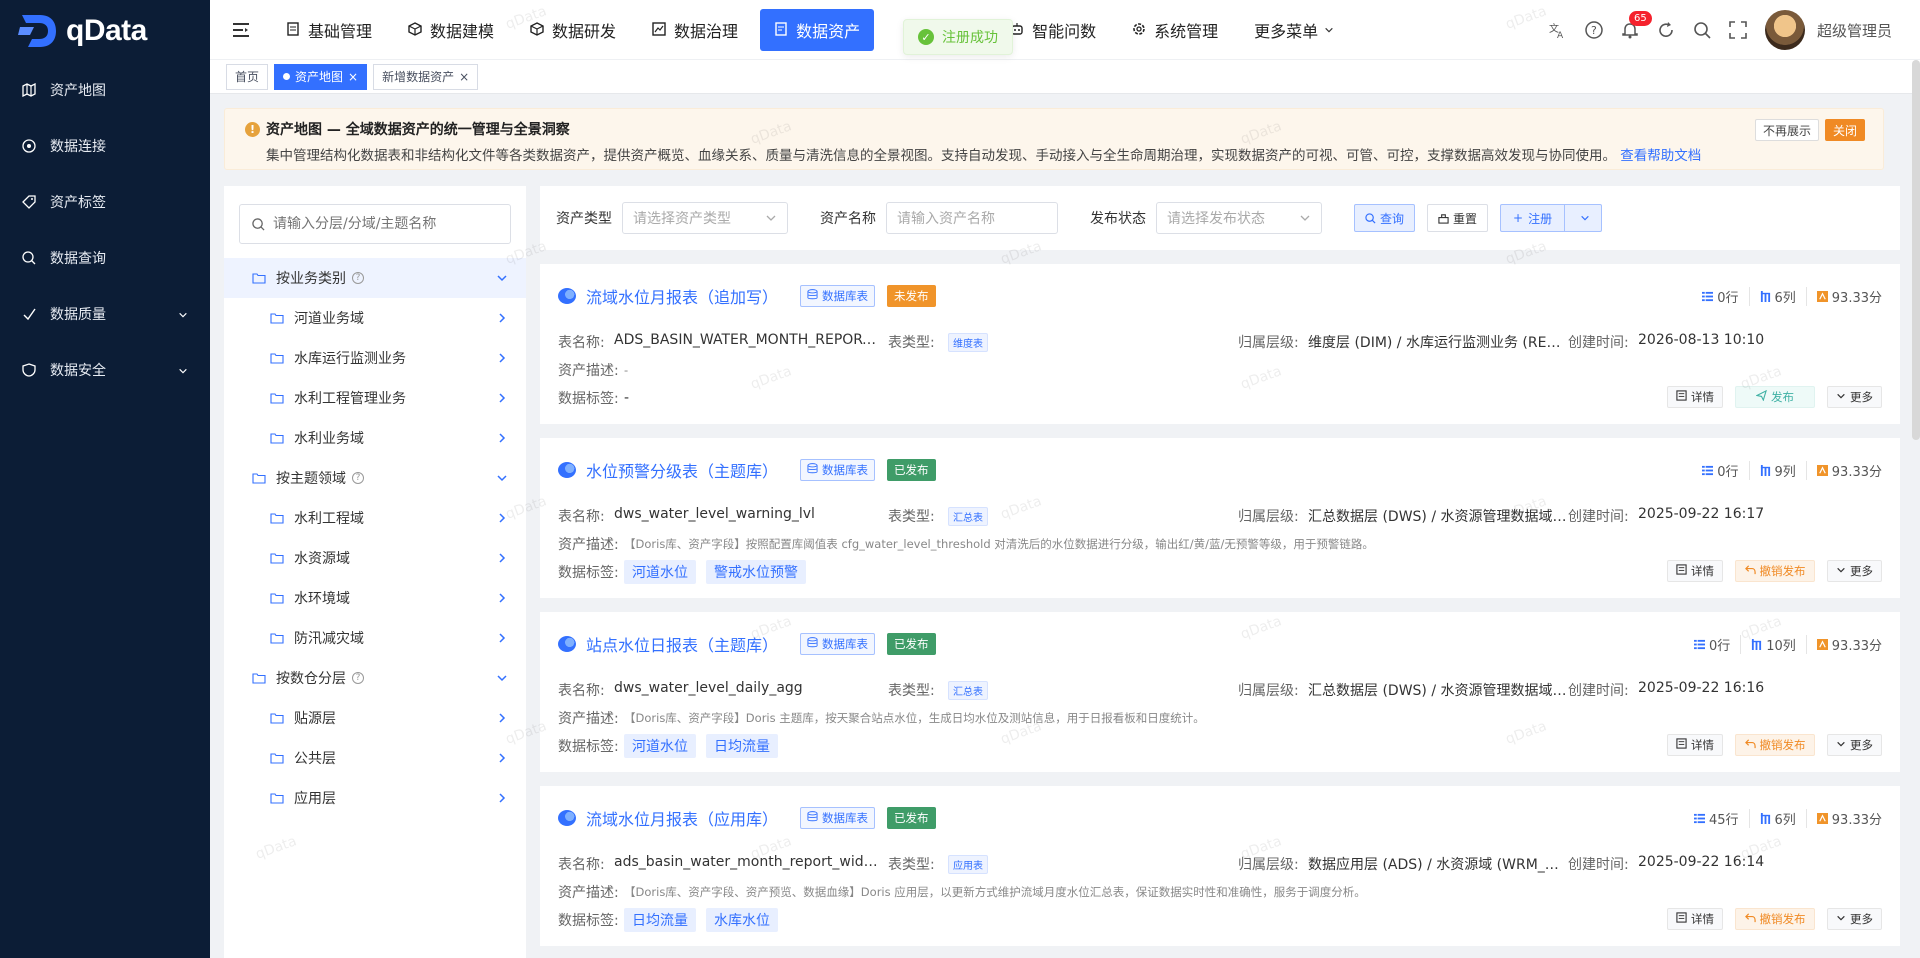 This screenshot has height=958, width=1920. I want to click on asset-title: 水位预警分级表（主题库）, so click(682, 470).